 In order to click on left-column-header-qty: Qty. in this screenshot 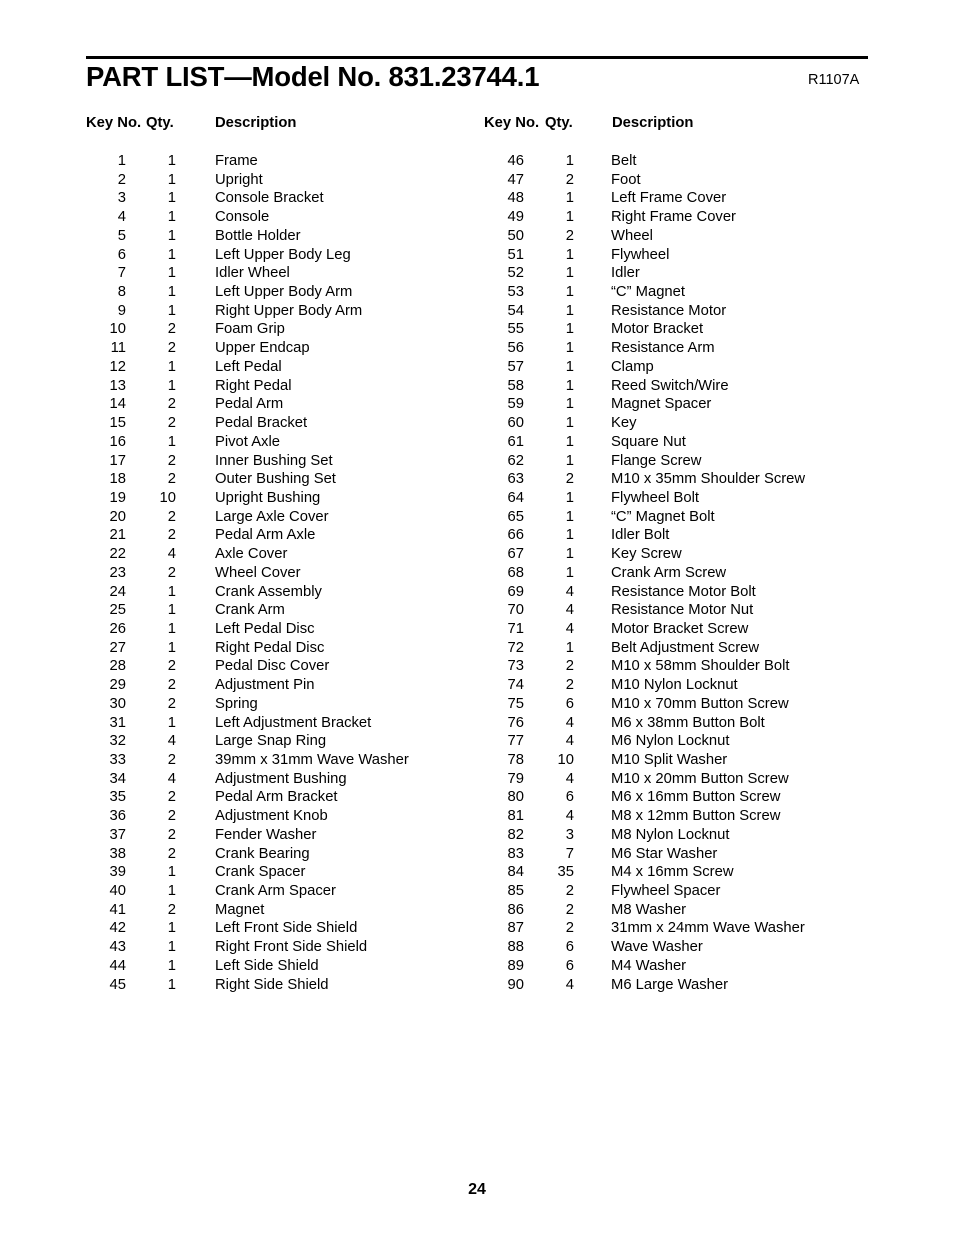, I will do `click(160, 123)`.